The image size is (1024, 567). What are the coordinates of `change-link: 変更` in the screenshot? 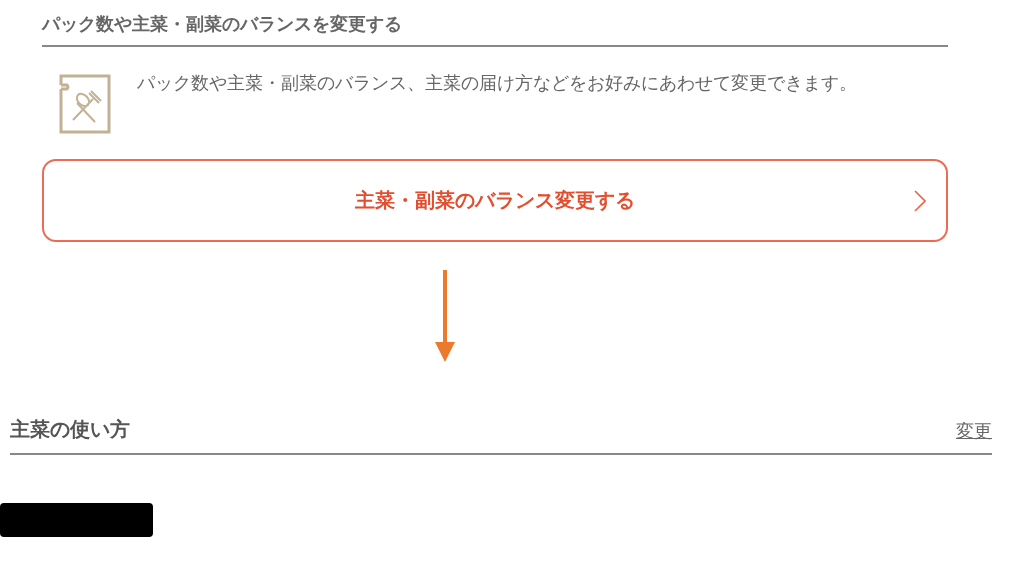 It's located at (974, 431).